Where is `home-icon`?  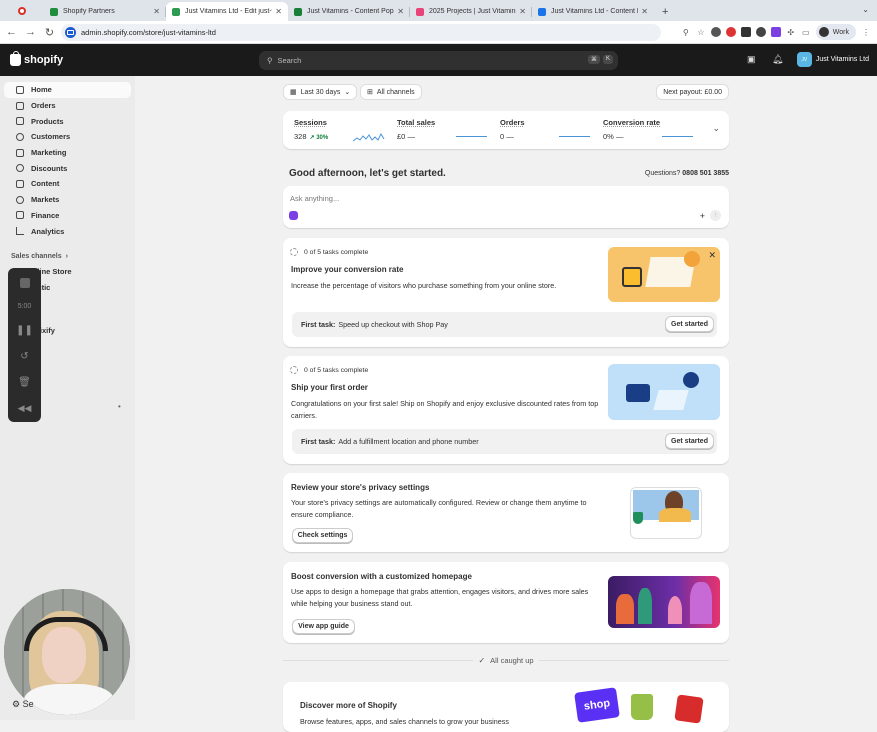
home-icon is located at coordinates (20, 89).